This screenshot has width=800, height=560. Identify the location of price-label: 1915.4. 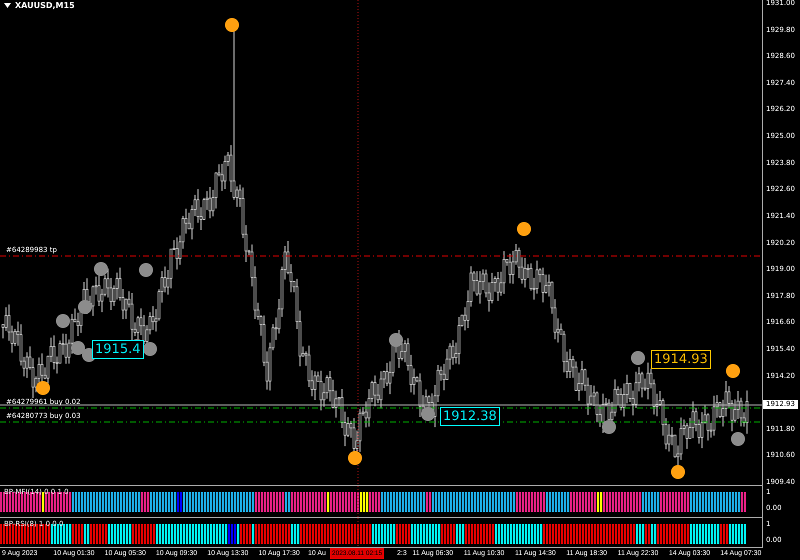
(118, 349).